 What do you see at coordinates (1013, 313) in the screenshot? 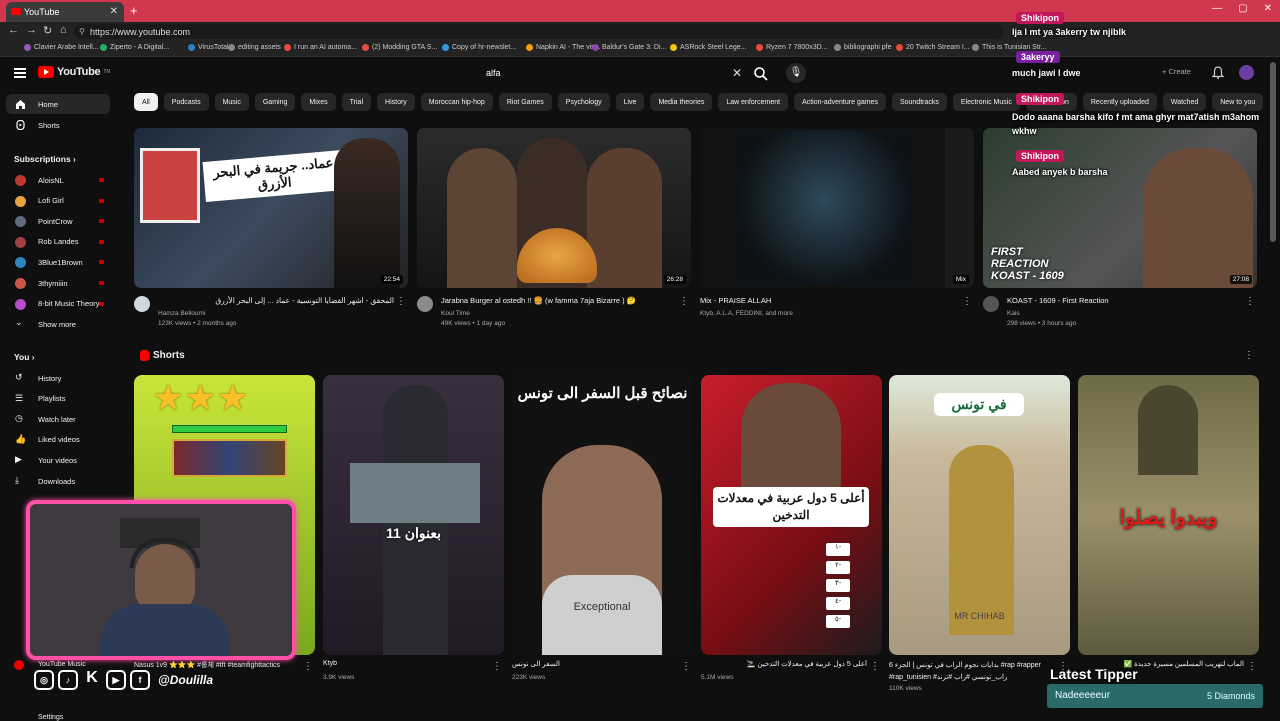
I see `channel-name: Kais` at bounding box center [1013, 313].